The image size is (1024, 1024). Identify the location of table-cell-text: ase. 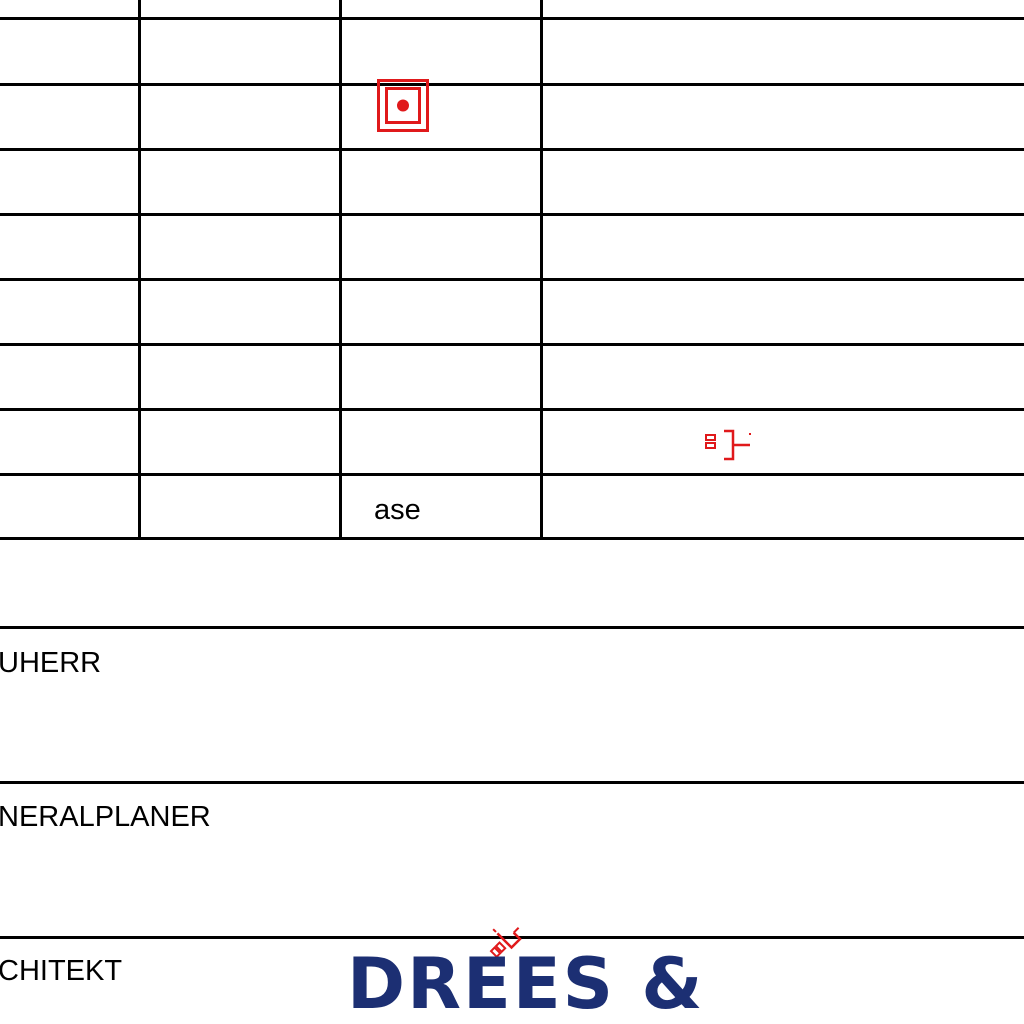
(397, 510).